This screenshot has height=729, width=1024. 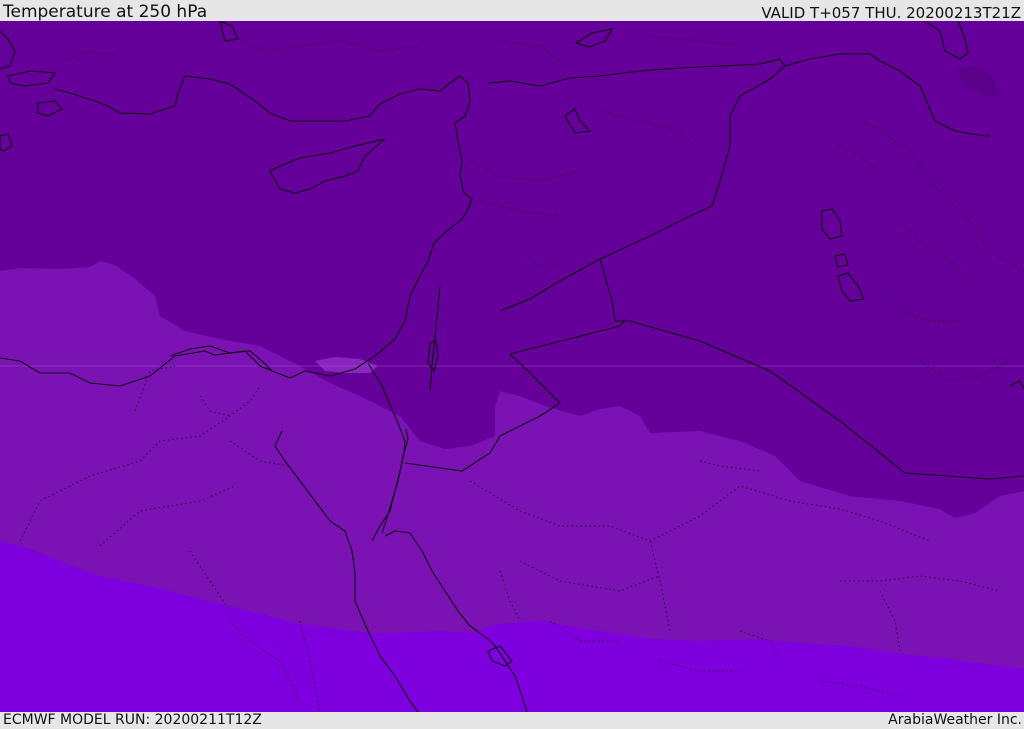 What do you see at coordinates (132, 720) in the screenshot?
I see `model-run-label: ECMWF MODEL RUN: 20200211T12Z` at bounding box center [132, 720].